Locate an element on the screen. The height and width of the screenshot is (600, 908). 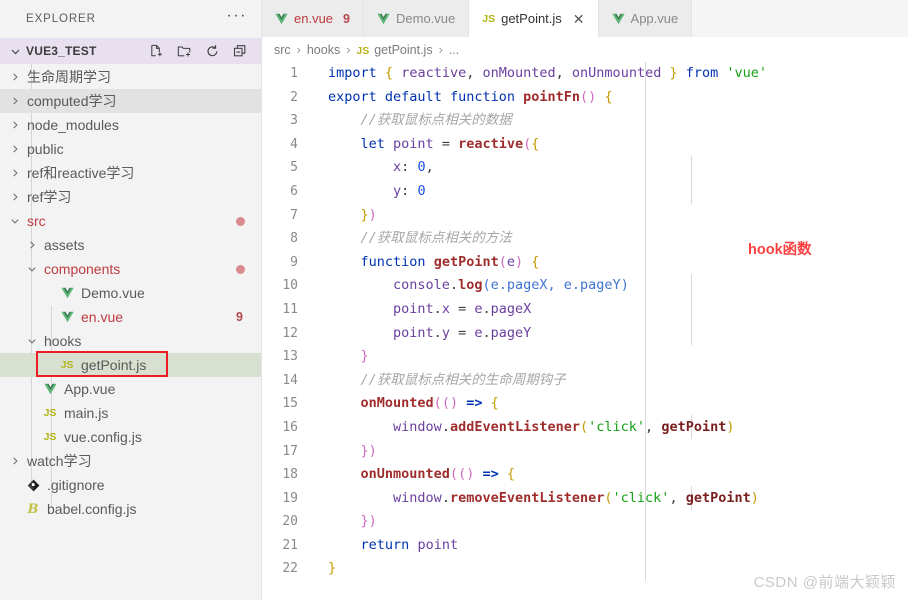
code-token: onUnmounted is located at coordinates (616, 73).